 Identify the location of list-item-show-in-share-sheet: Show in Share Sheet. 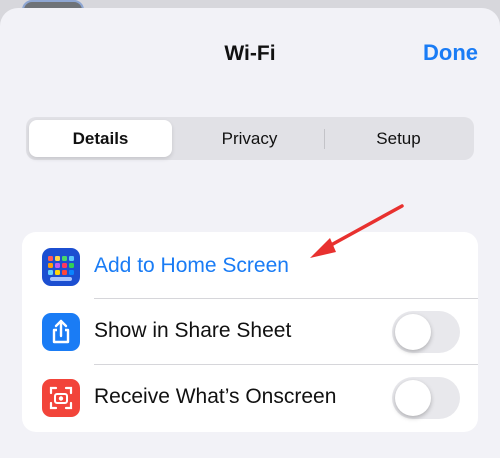
(250, 331).